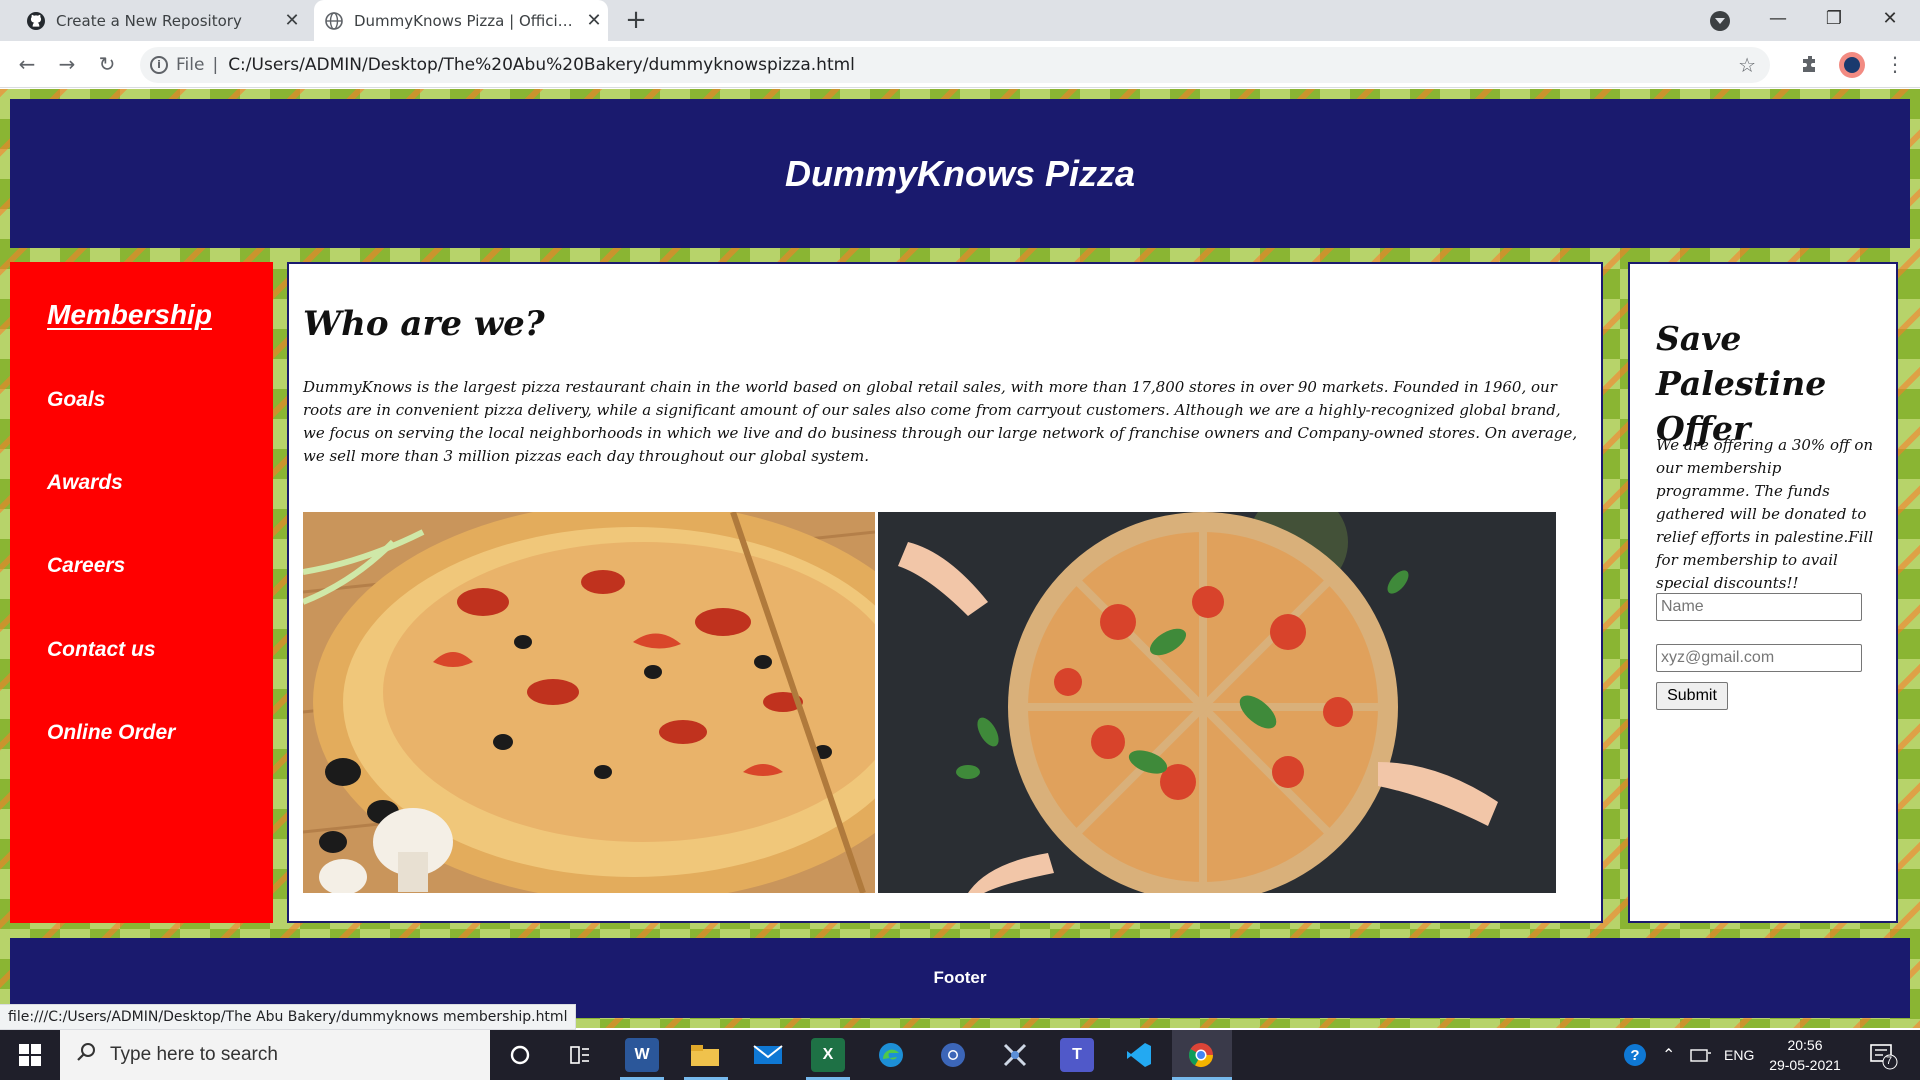 This screenshot has height=1080, width=1920. I want to click on nav-goals: Goals, so click(76, 400).